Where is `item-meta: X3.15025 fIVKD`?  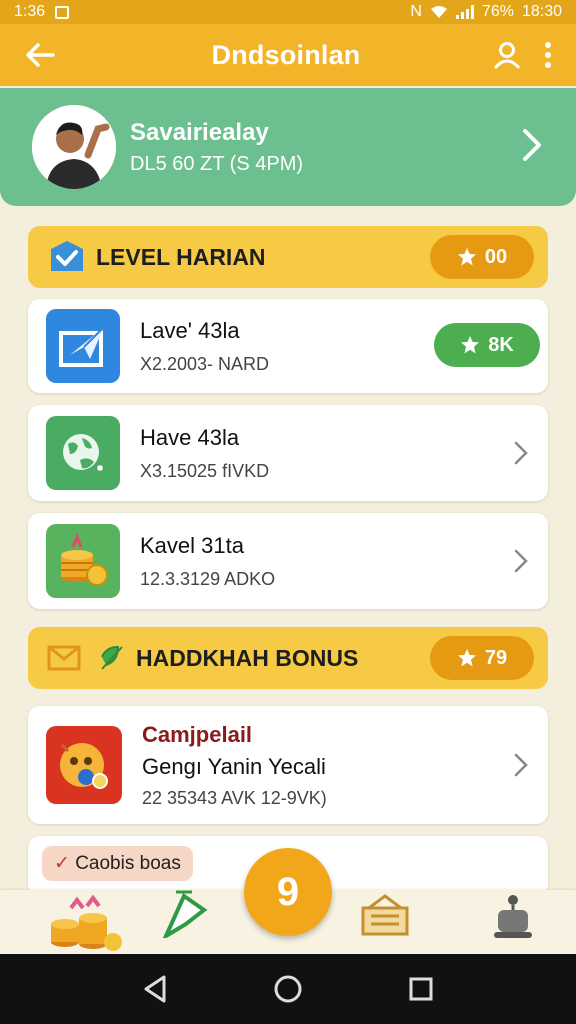
item-meta: X3.15025 fIVKD is located at coordinates (205, 470).